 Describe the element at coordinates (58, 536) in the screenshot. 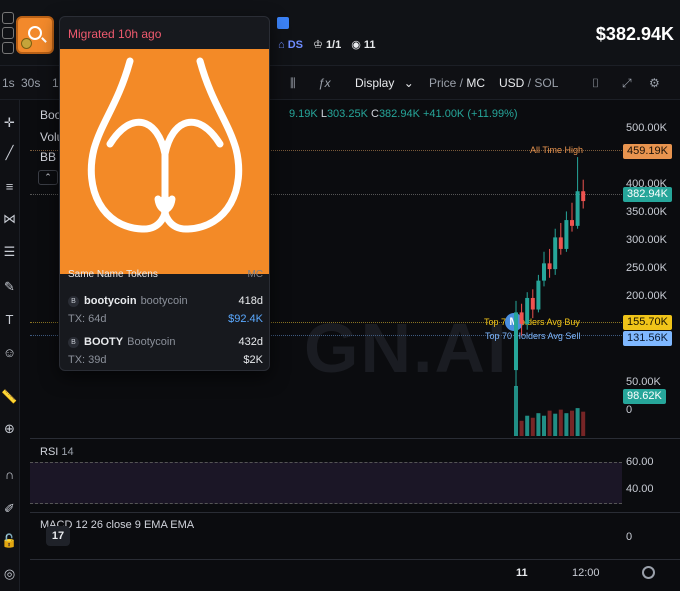

I see `tradingview-logo: 17` at that location.